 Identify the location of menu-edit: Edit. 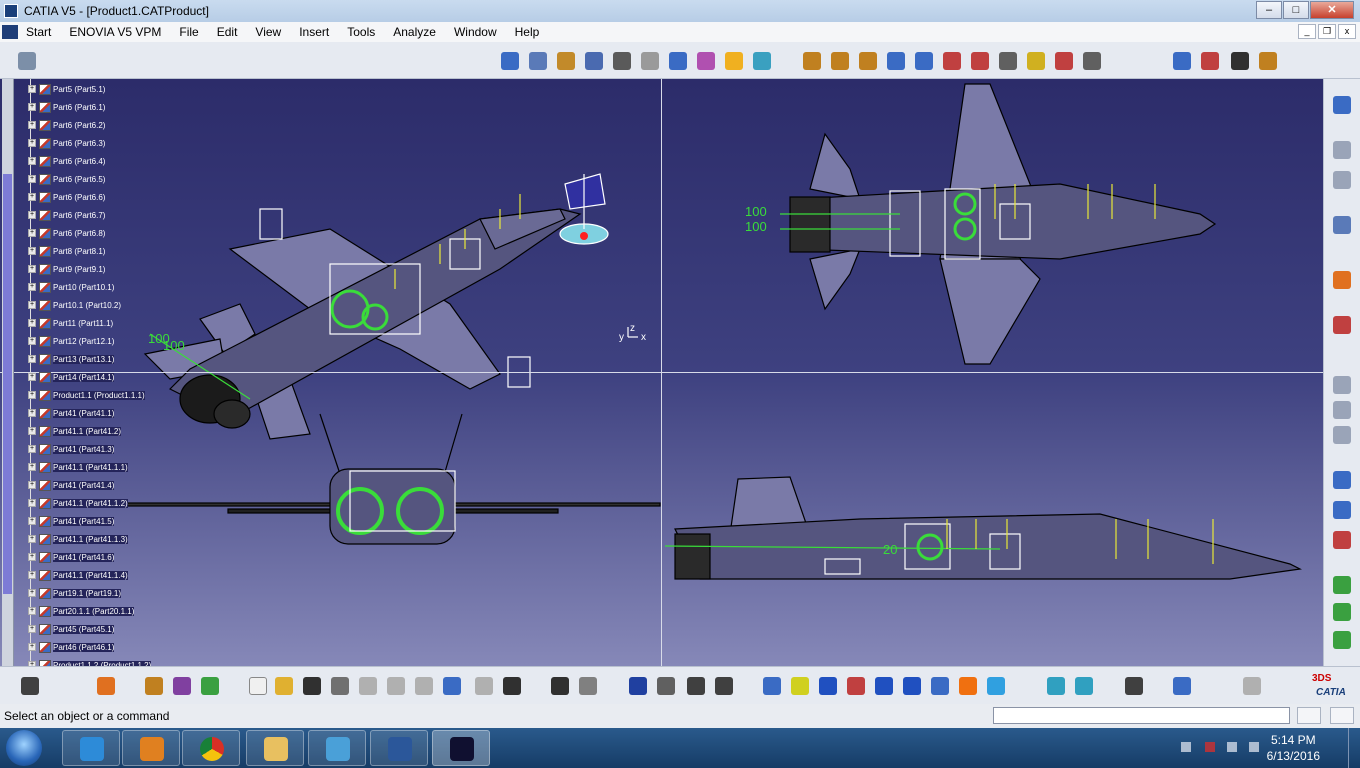
(227, 32).